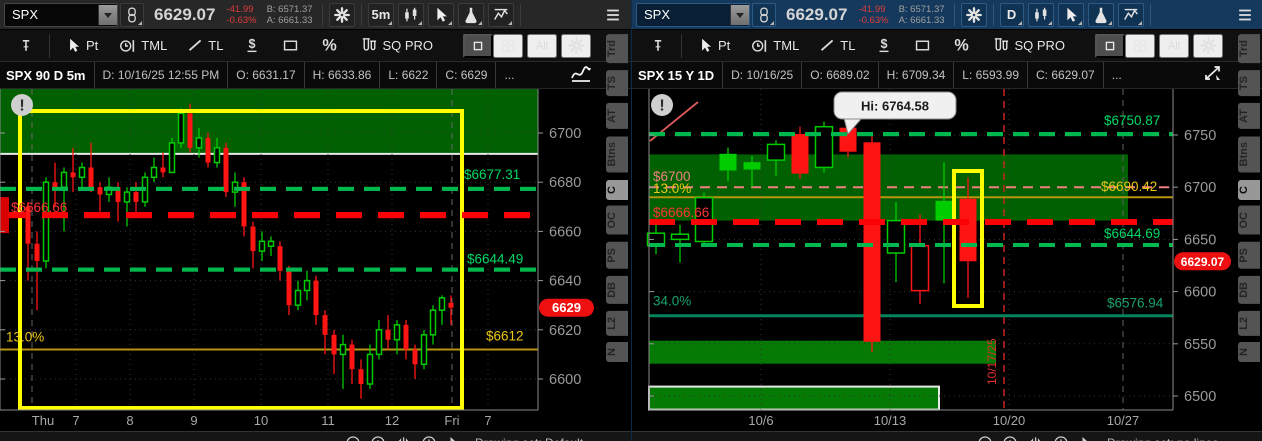 This screenshot has width=1262, height=441. What do you see at coordinates (827, 45) in the screenshot?
I see `trendline-icon` at bounding box center [827, 45].